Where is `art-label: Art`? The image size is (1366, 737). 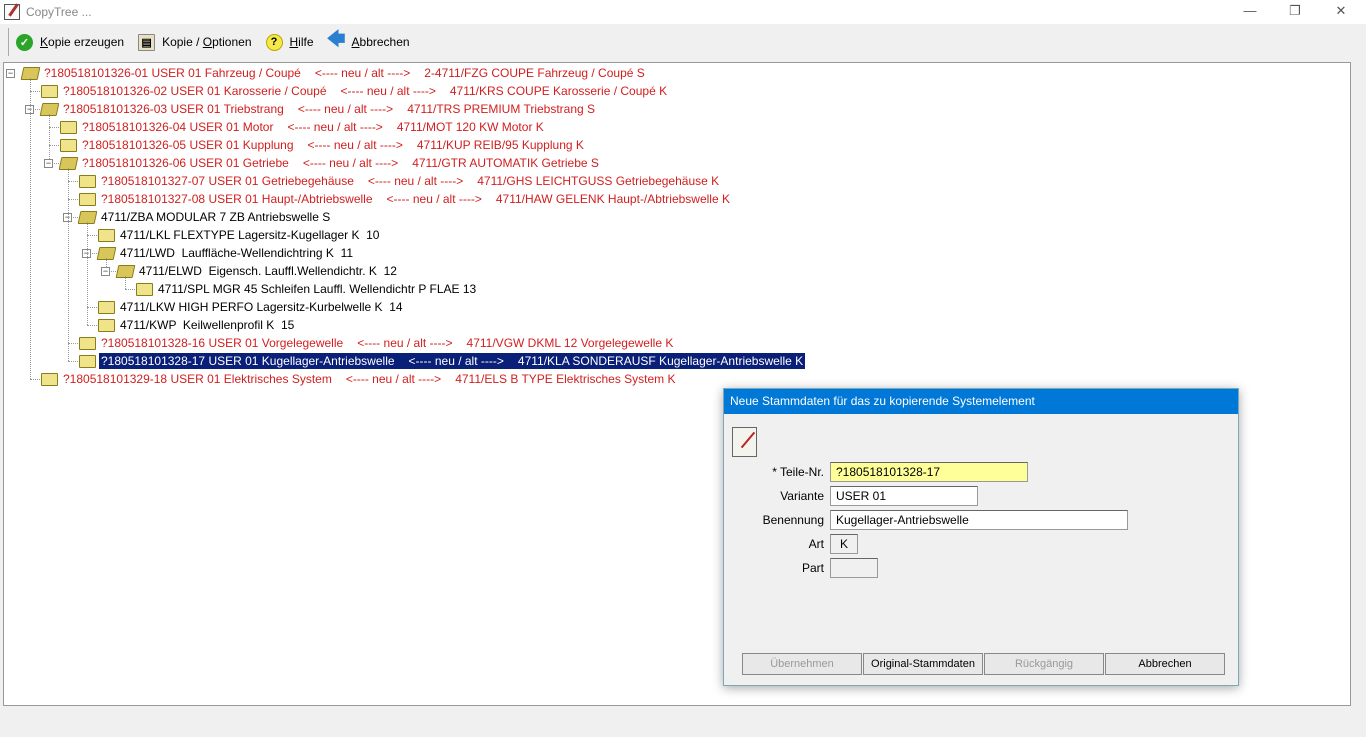 art-label: Art is located at coordinates (816, 544).